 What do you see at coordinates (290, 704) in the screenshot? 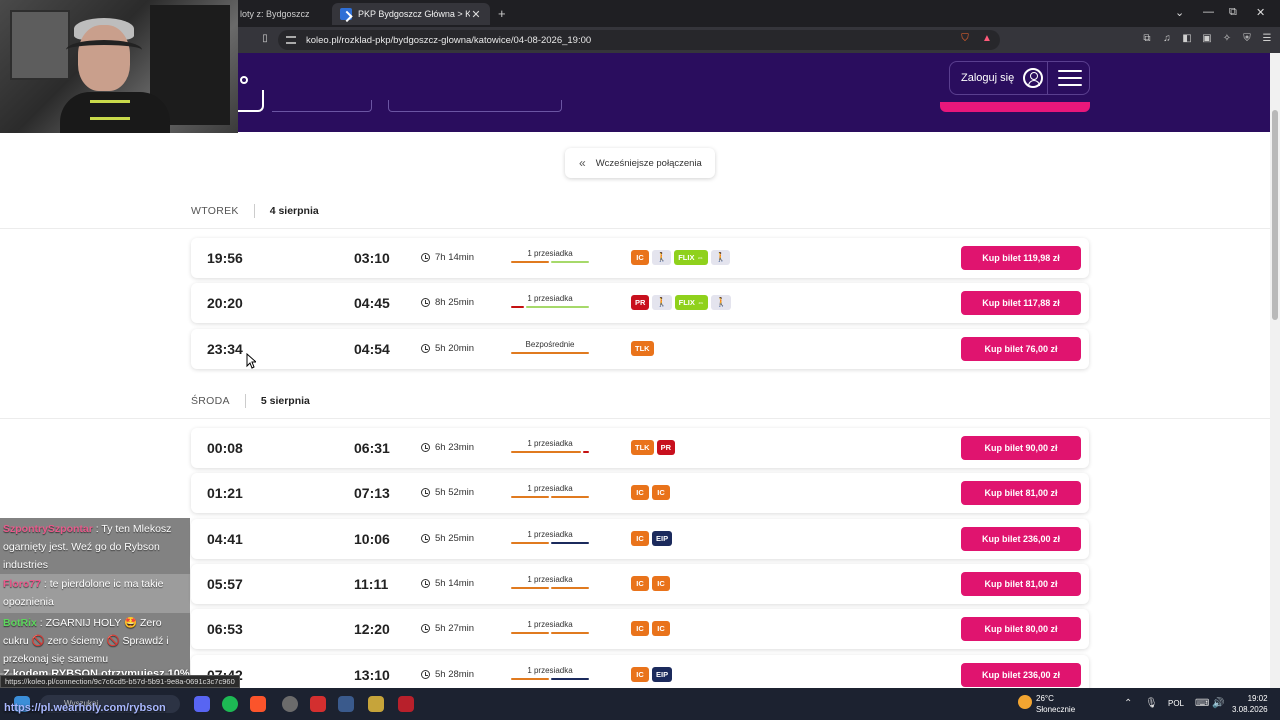
I see `obs-icon` at bounding box center [290, 704].